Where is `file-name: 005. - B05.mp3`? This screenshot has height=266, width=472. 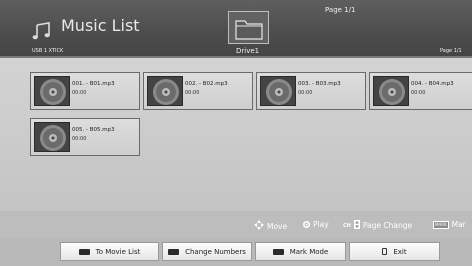
file-name: 005. - B05.mp3 is located at coordinates (93, 130).